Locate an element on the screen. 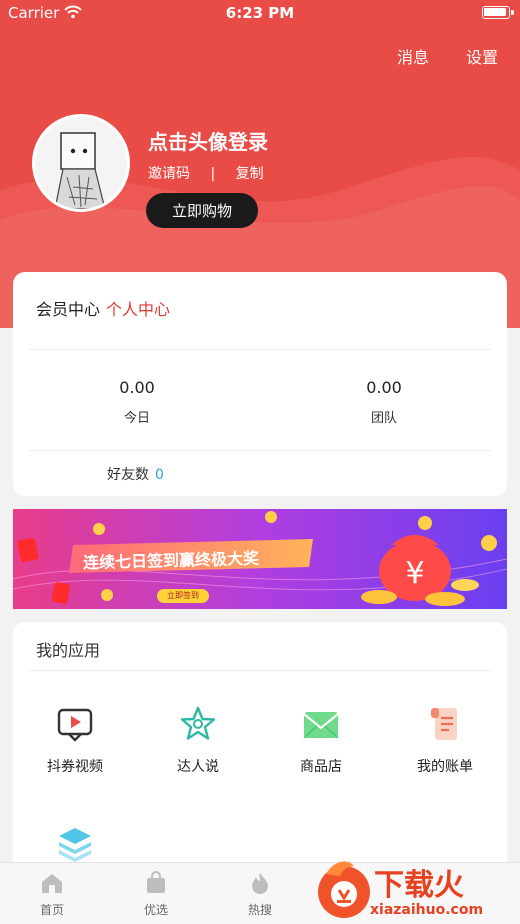  friends-label: 好友数 is located at coordinates (128, 475).